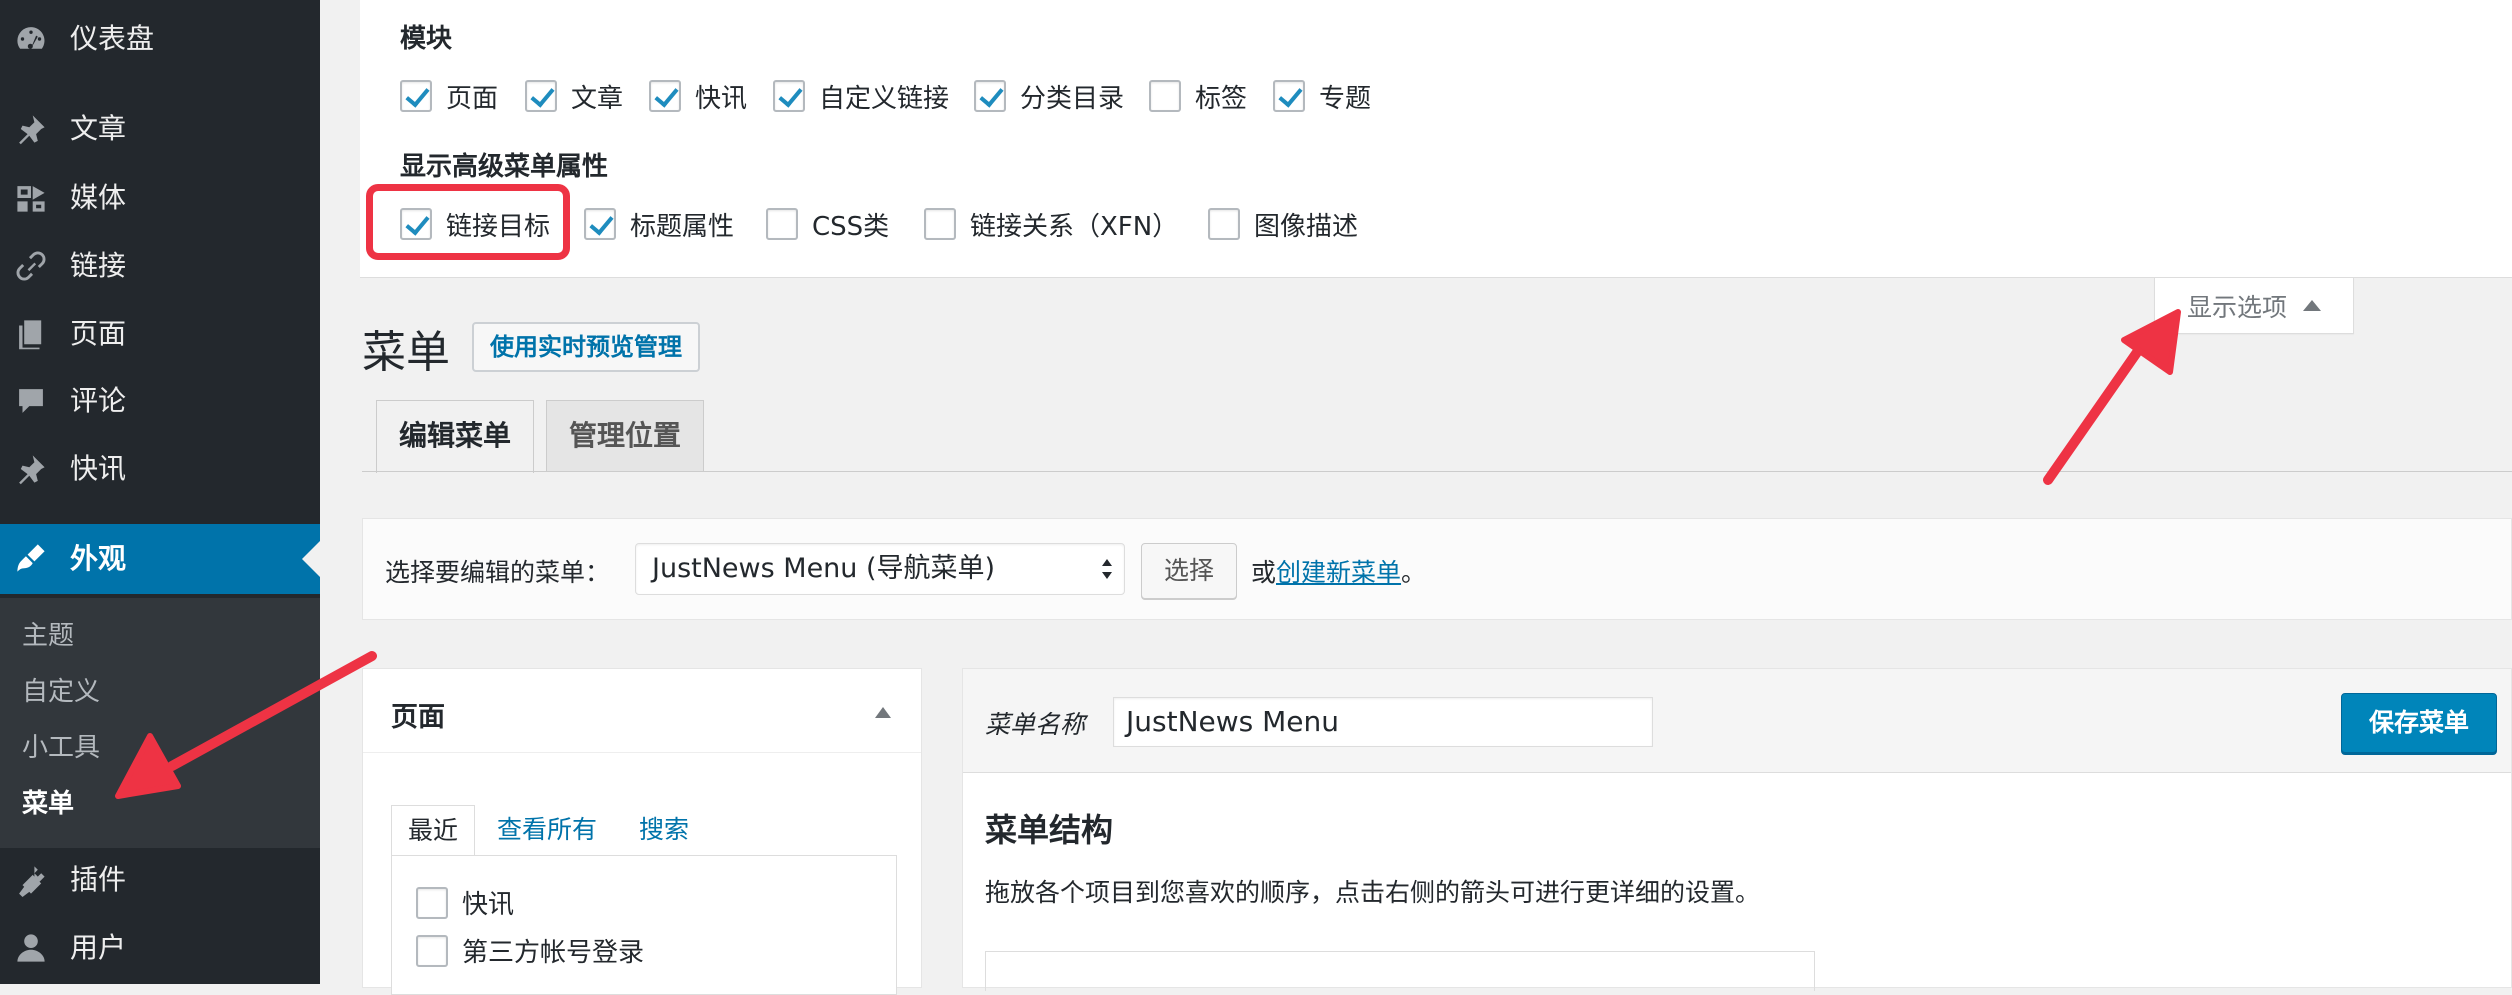  I want to click on choose-menu-button: 选择, so click(1189, 571).